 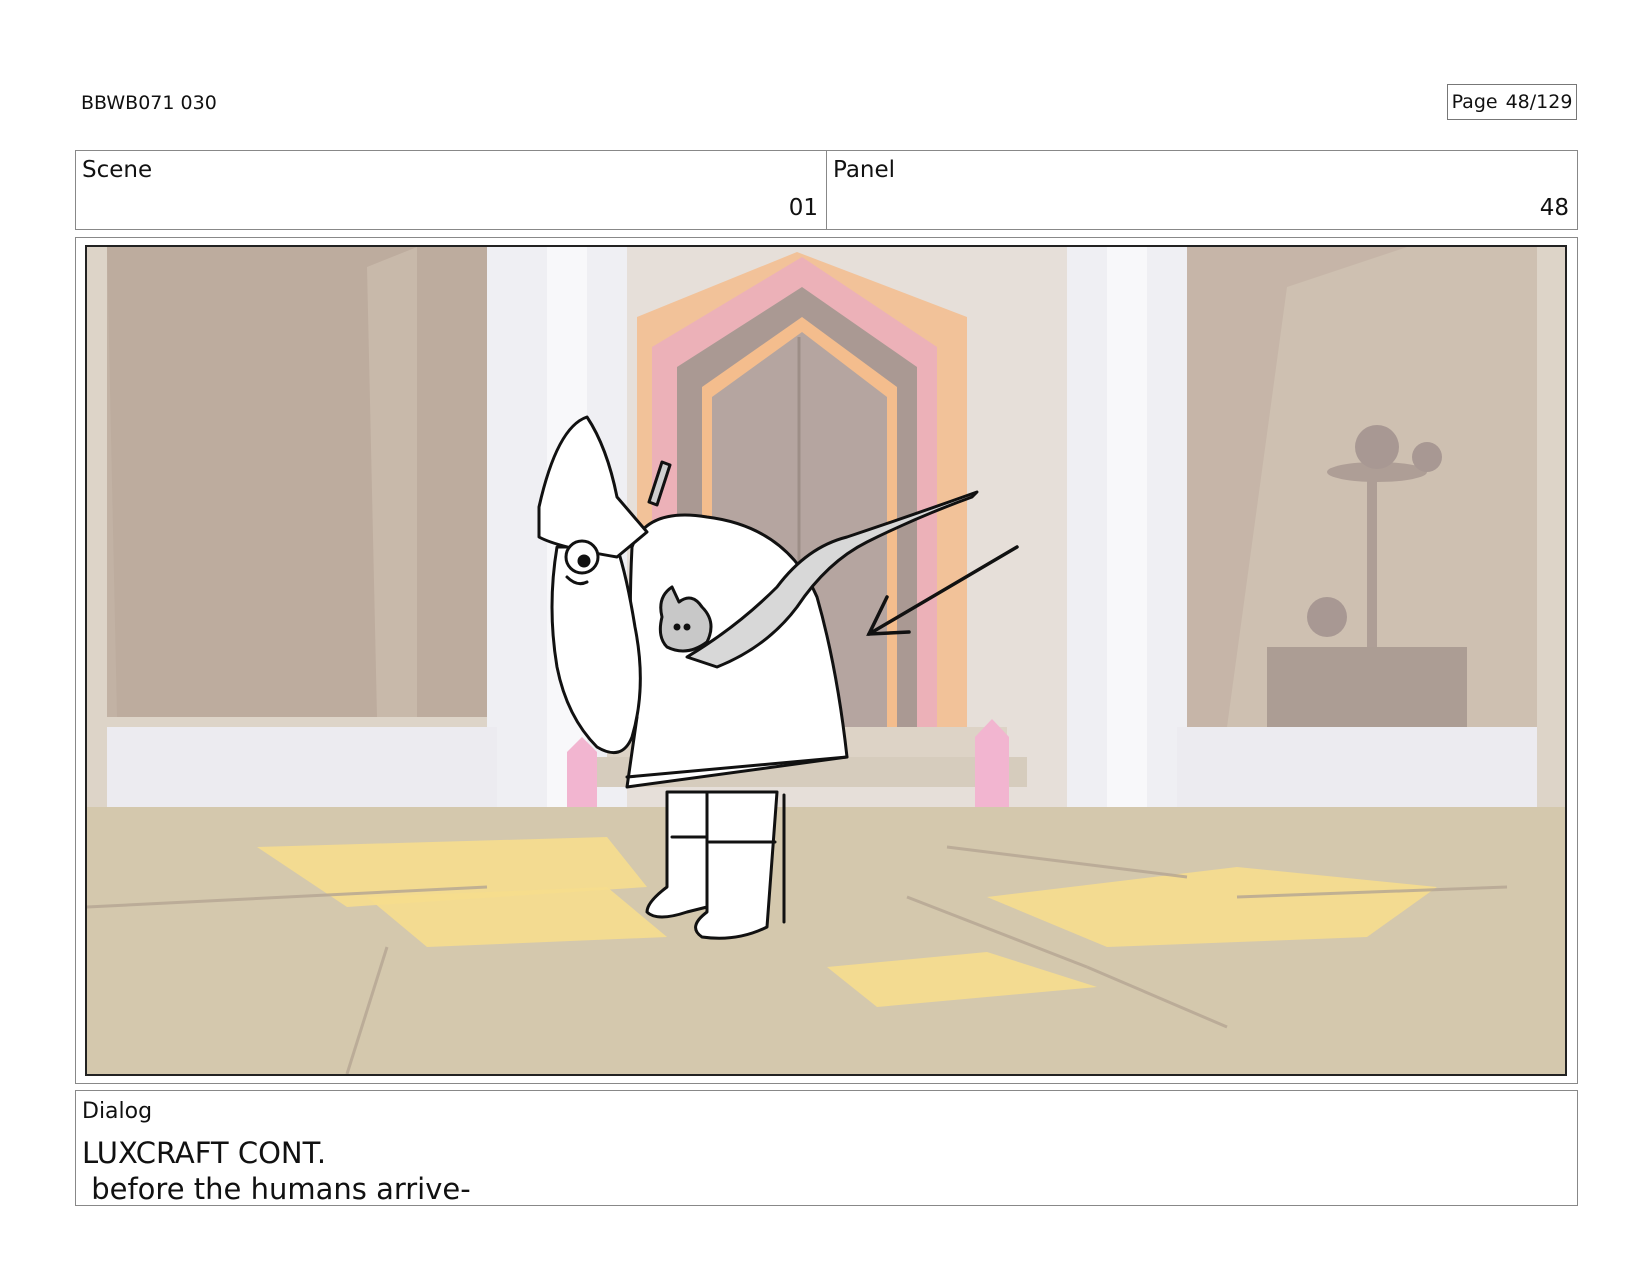 I want to click on dialog-speaker: LUXCRAFT CONT., so click(x=204, y=1153).